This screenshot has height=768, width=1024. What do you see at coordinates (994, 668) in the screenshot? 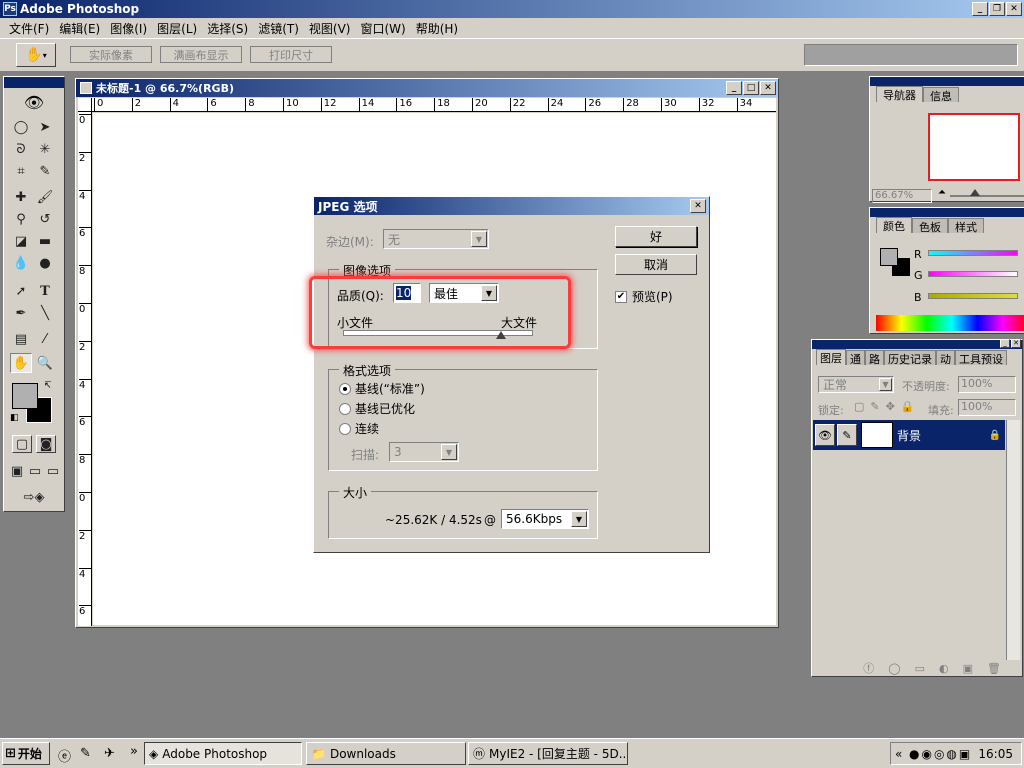
I see `trash-icon: 🗑` at bounding box center [994, 668].